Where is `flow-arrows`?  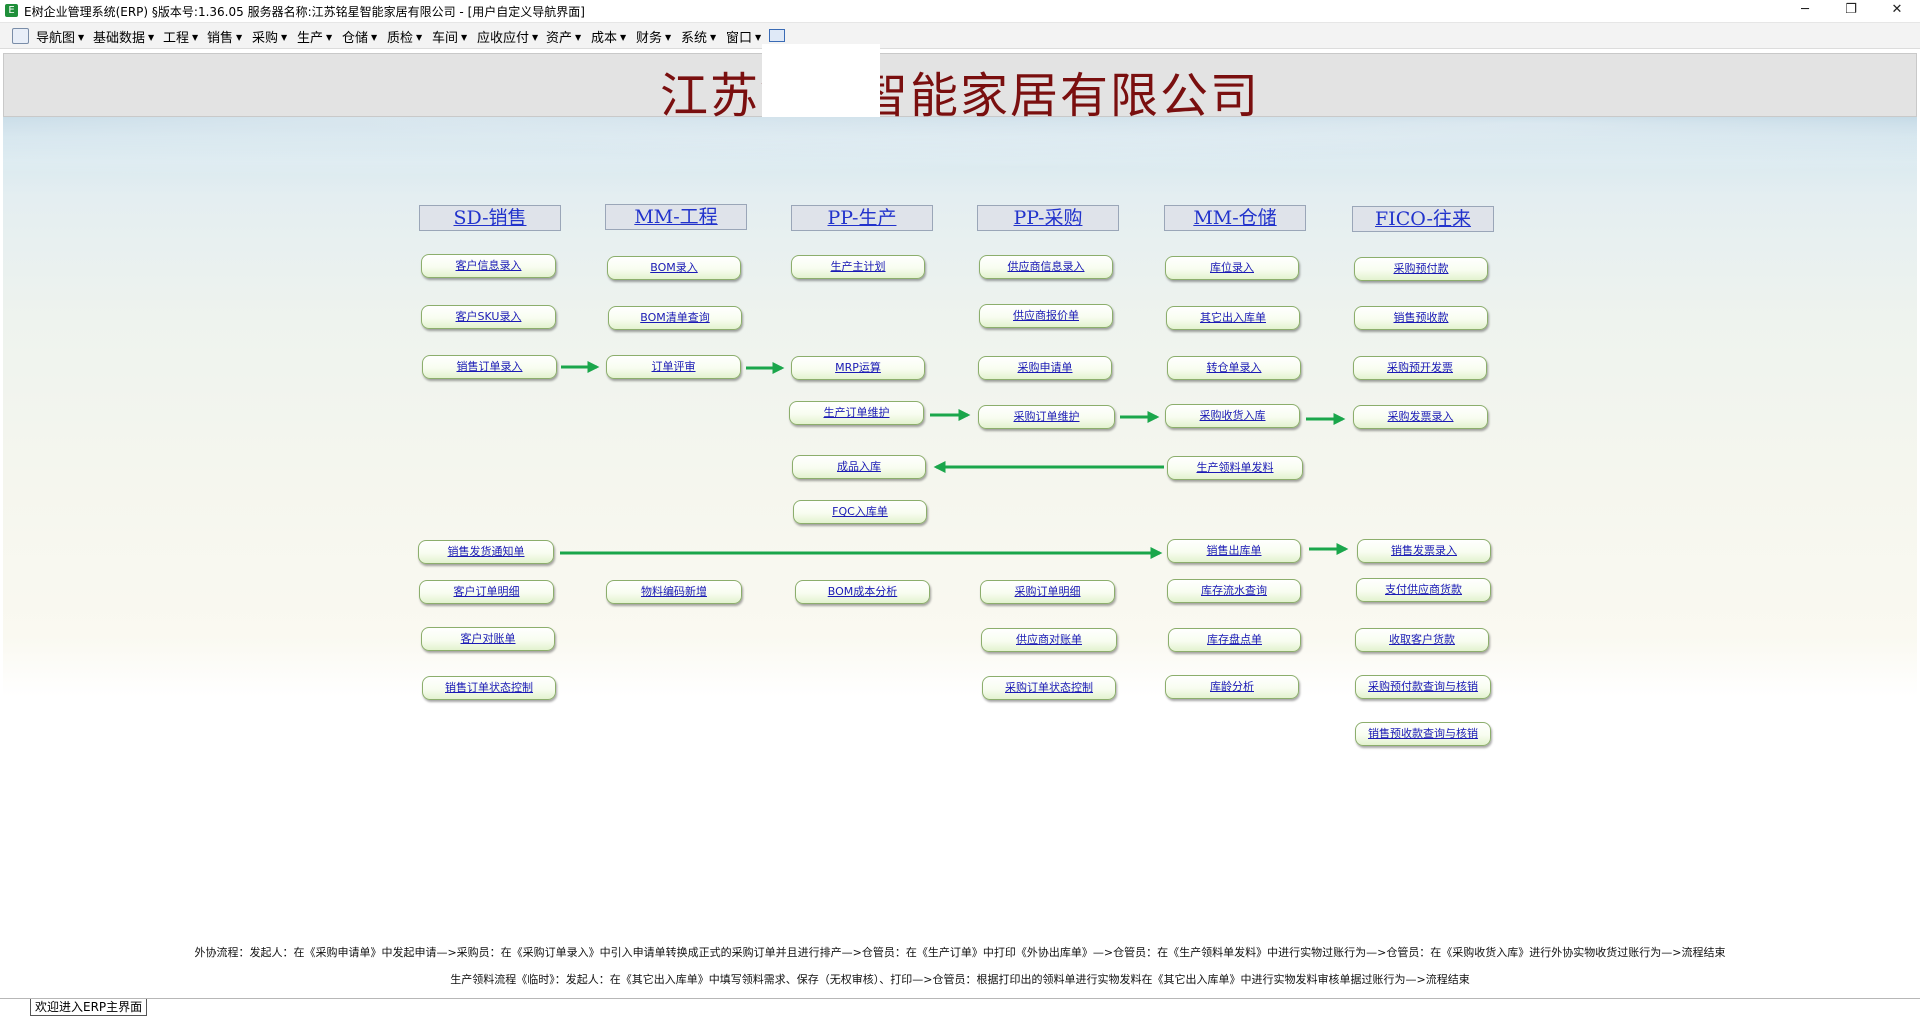
flow-arrows is located at coordinates (954, 460).